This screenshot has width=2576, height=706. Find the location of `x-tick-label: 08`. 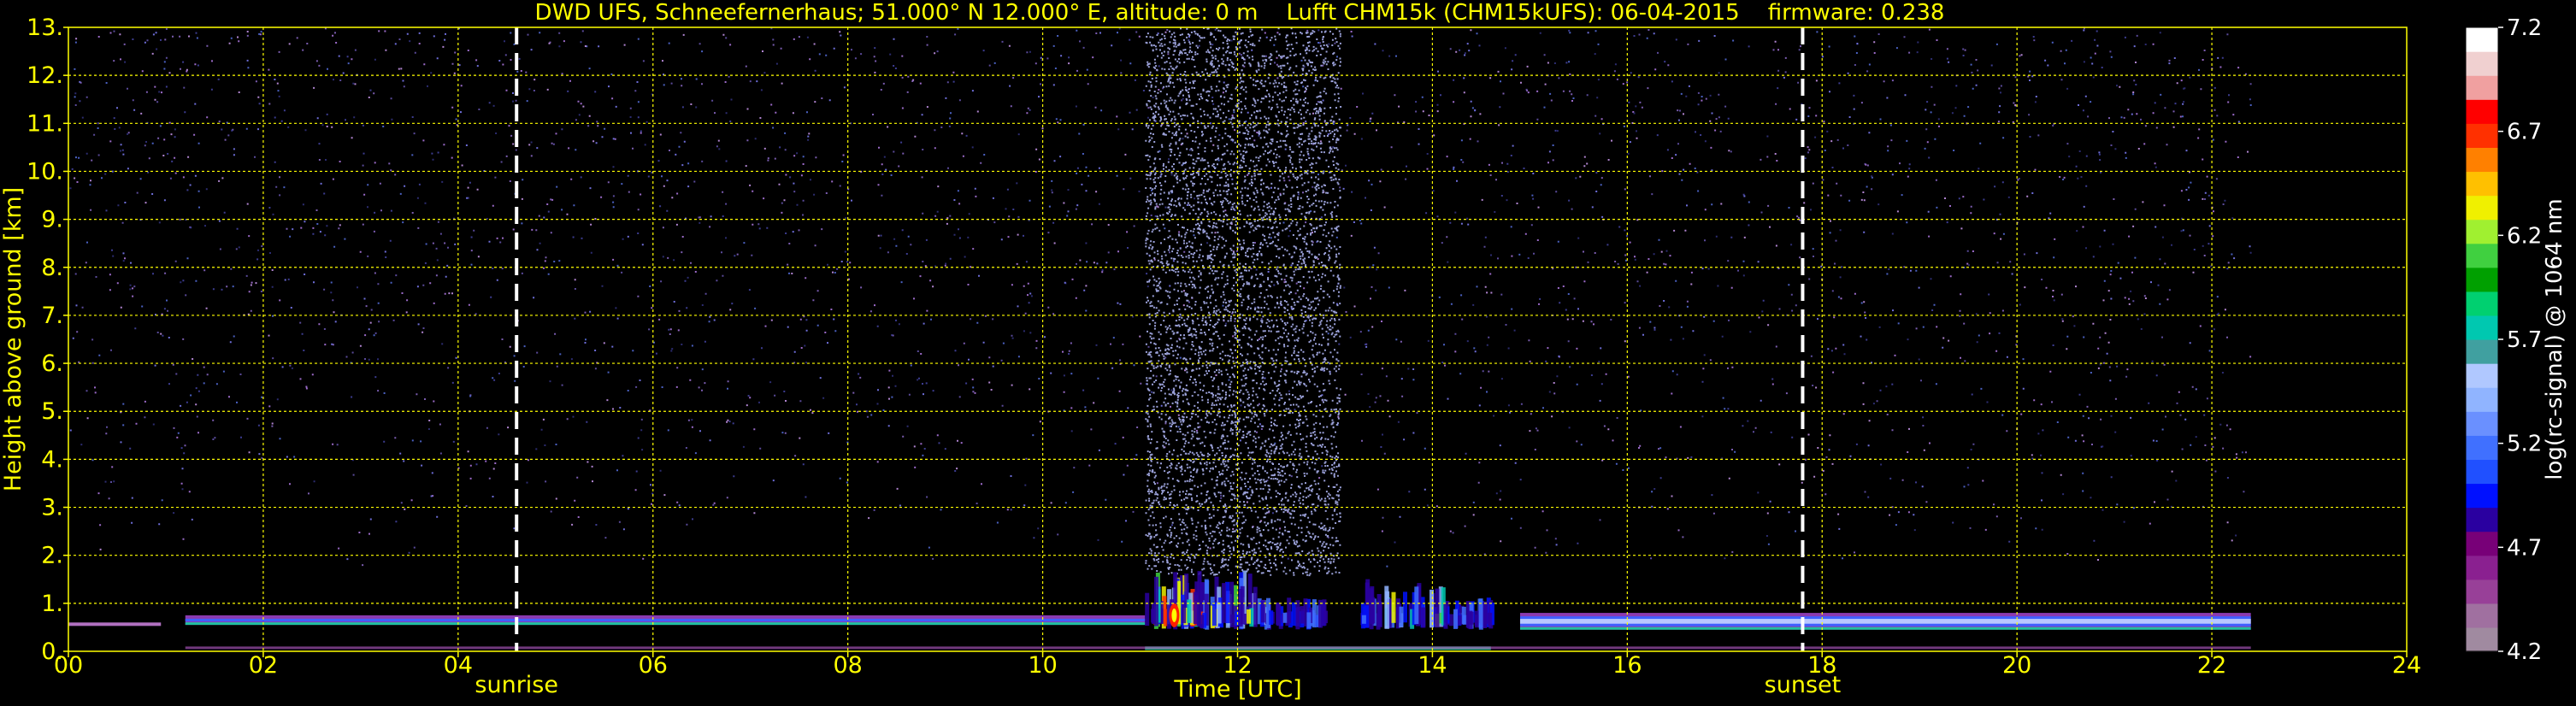

x-tick-label: 08 is located at coordinates (847, 665).